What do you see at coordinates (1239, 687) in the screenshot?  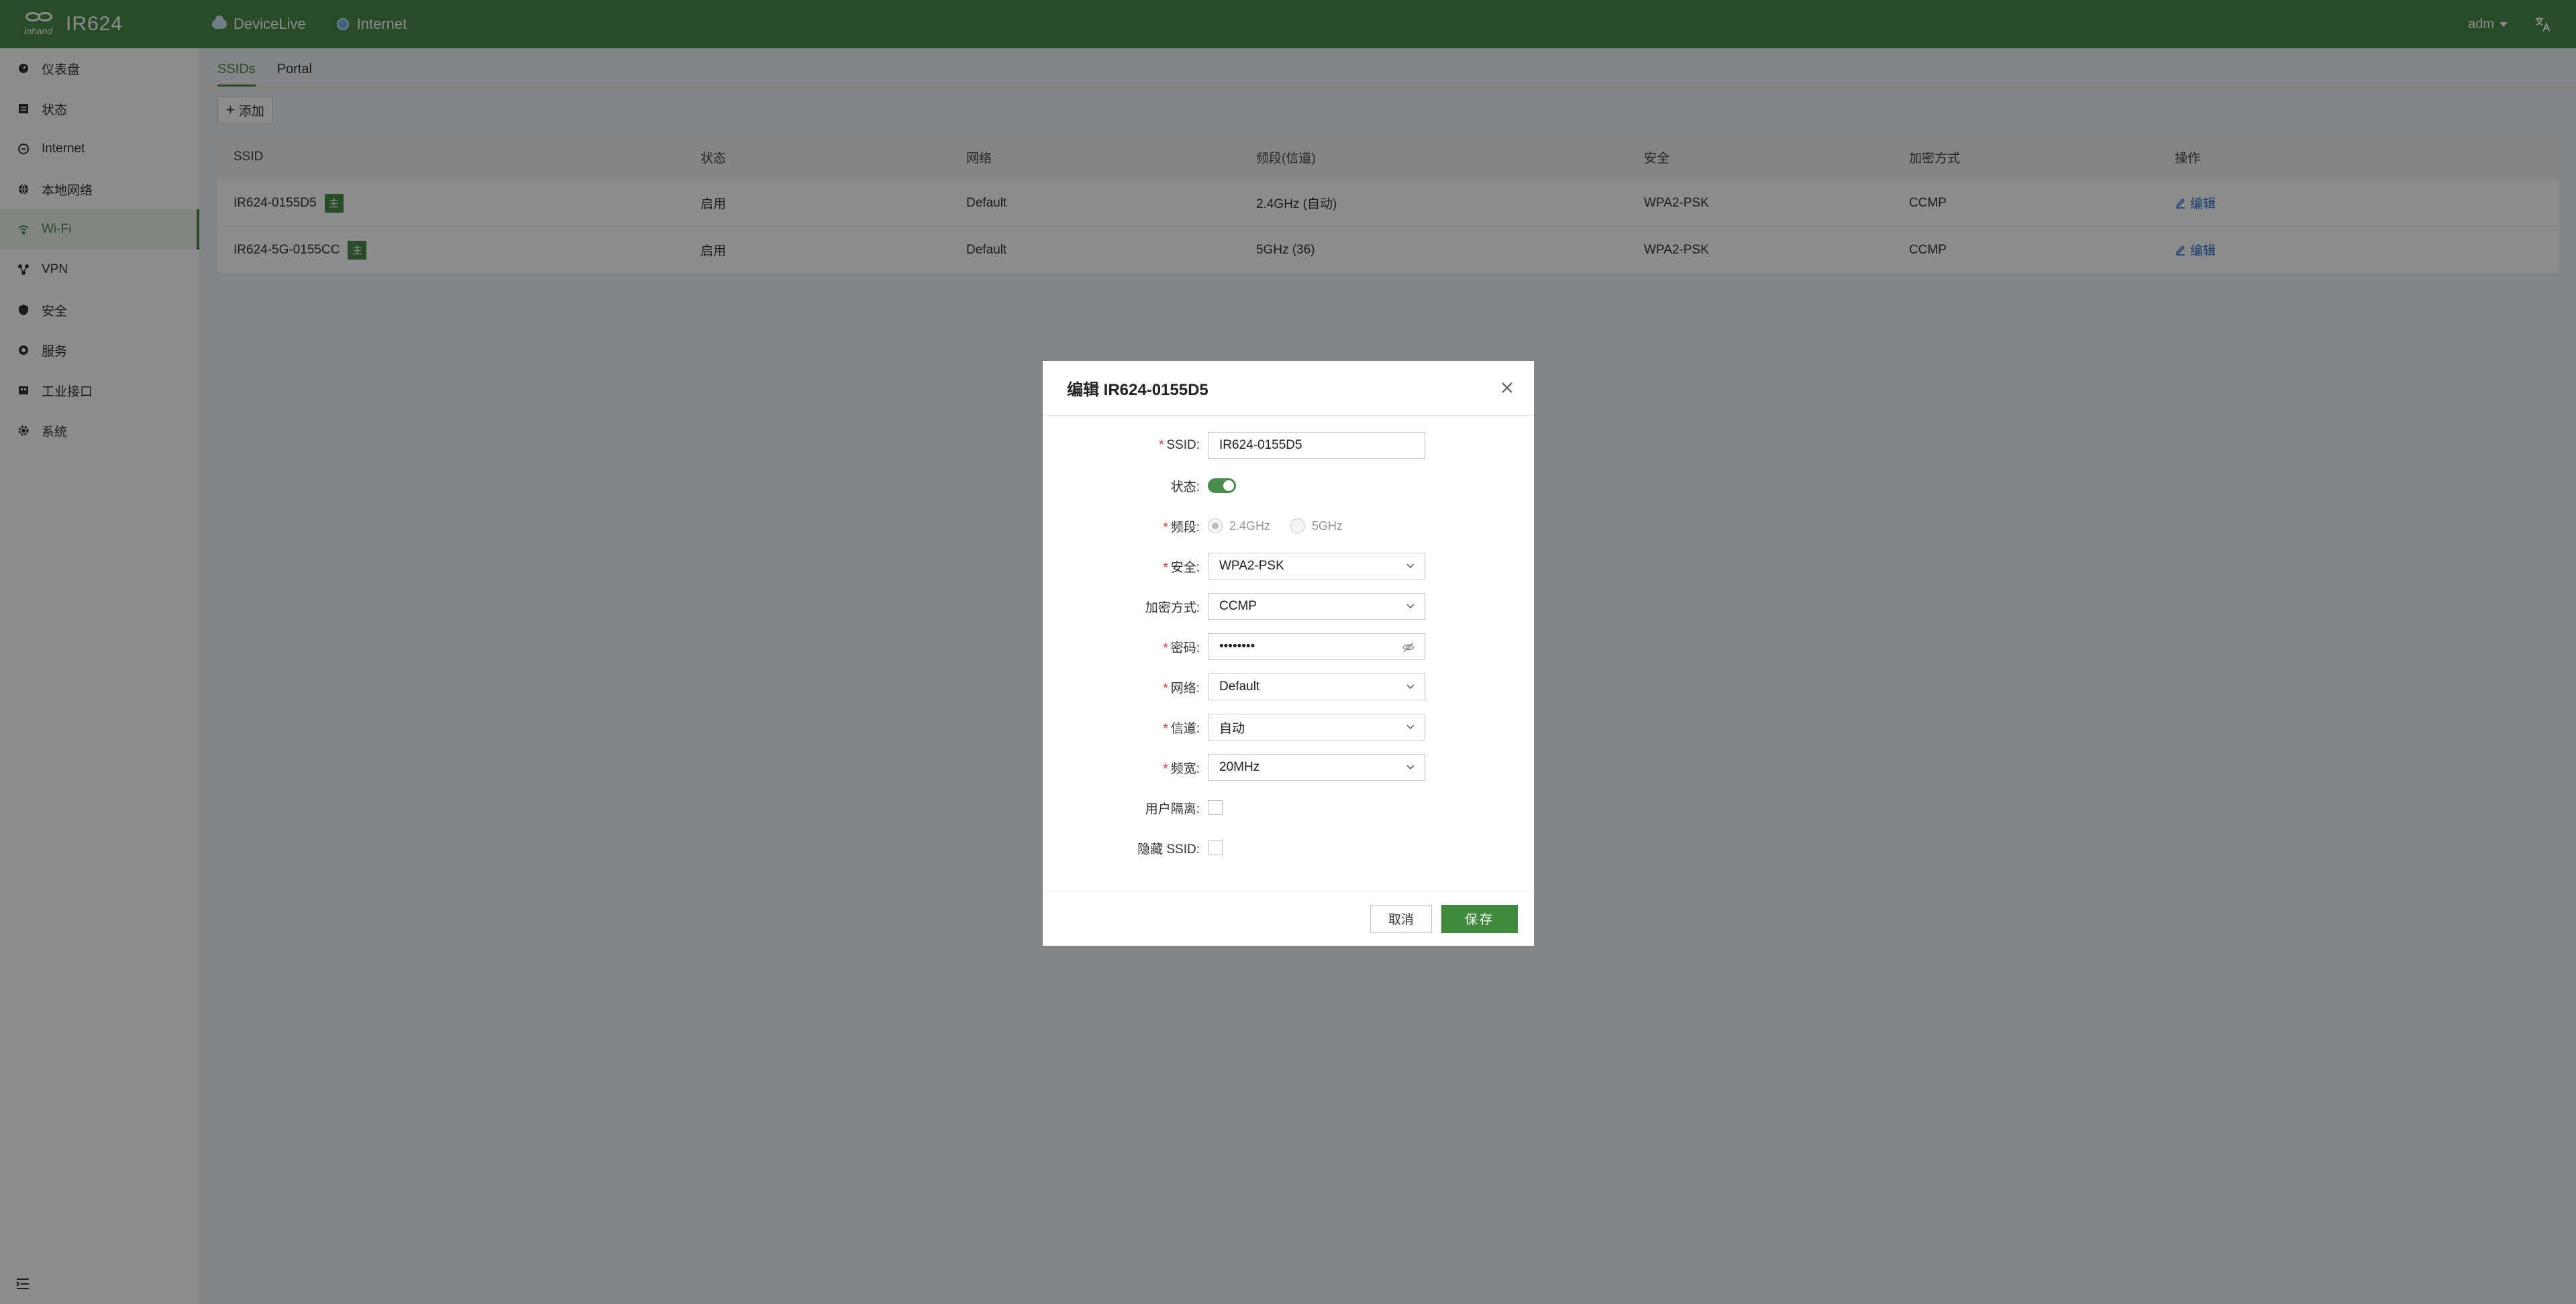 I see `network-value: Default` at bounding box center [1239, 687].